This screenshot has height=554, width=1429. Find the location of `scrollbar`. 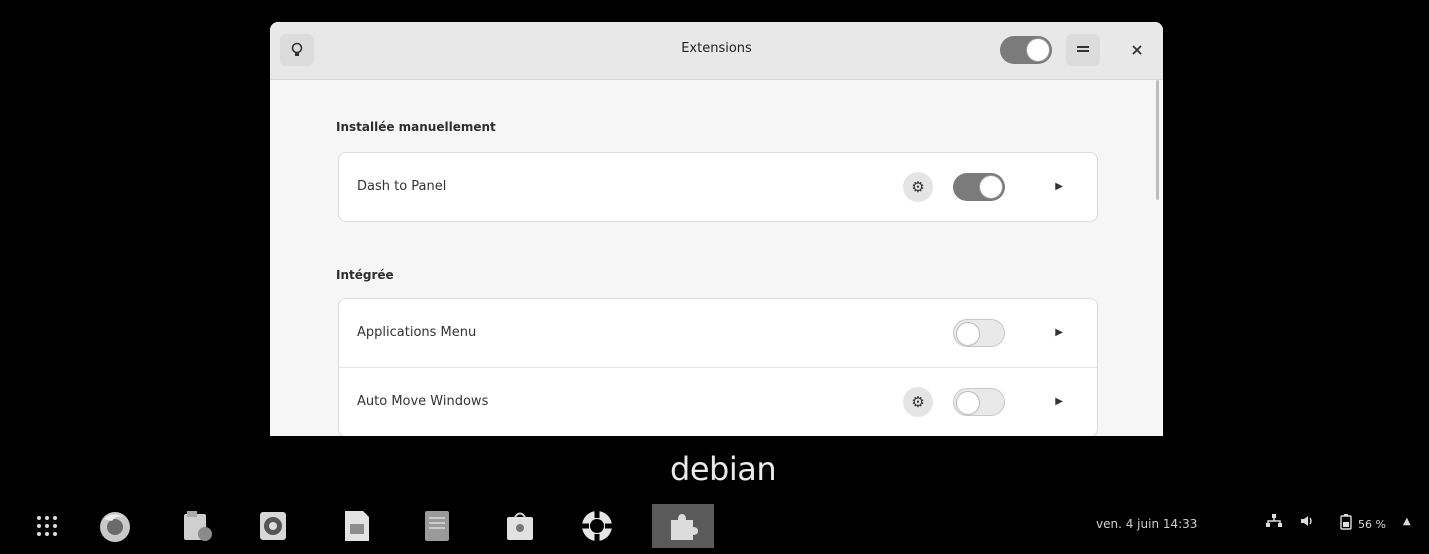

scrollbar is located at coordinates (1157, 140).